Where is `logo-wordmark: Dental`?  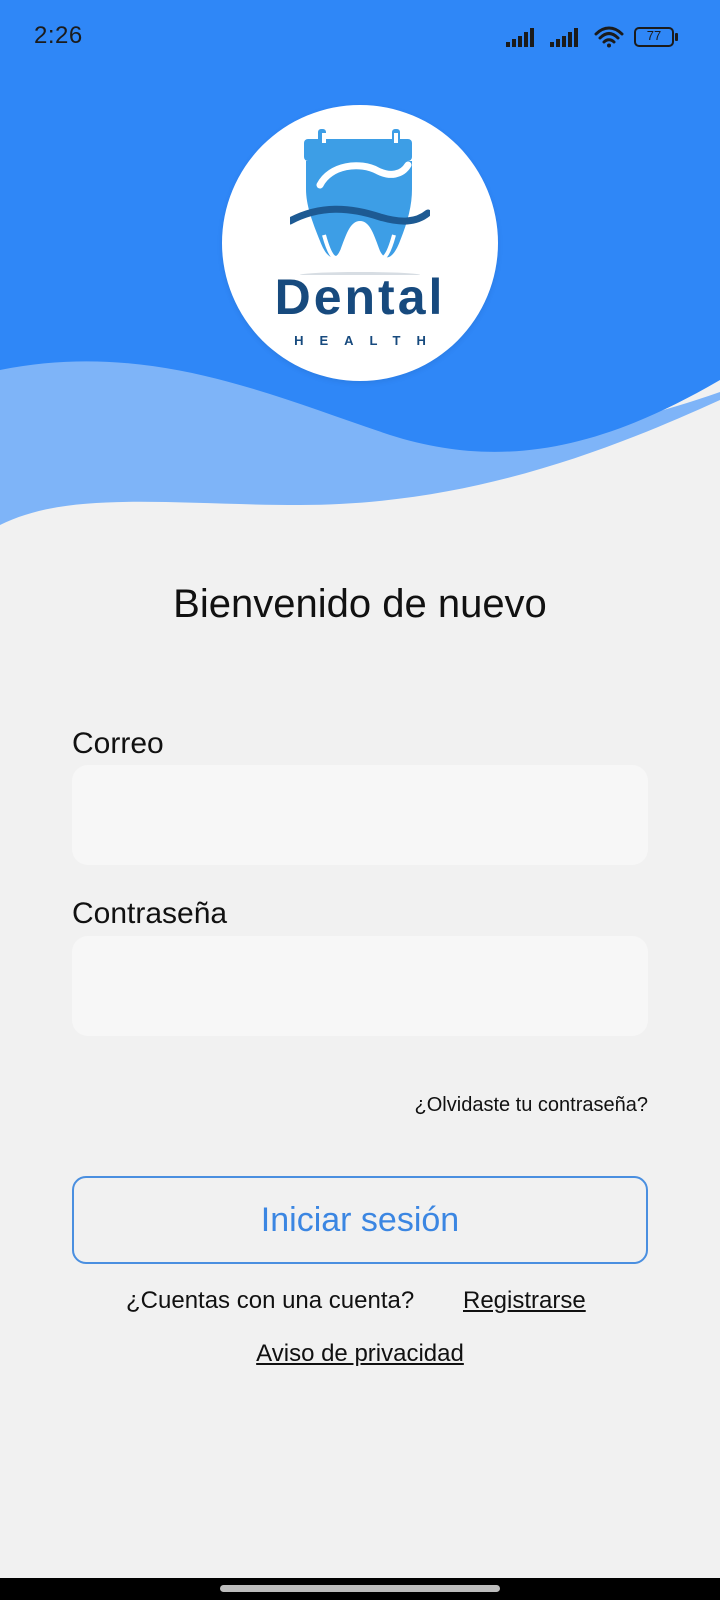
logo-wordmark: Dental is located at coordinates (360, 297).